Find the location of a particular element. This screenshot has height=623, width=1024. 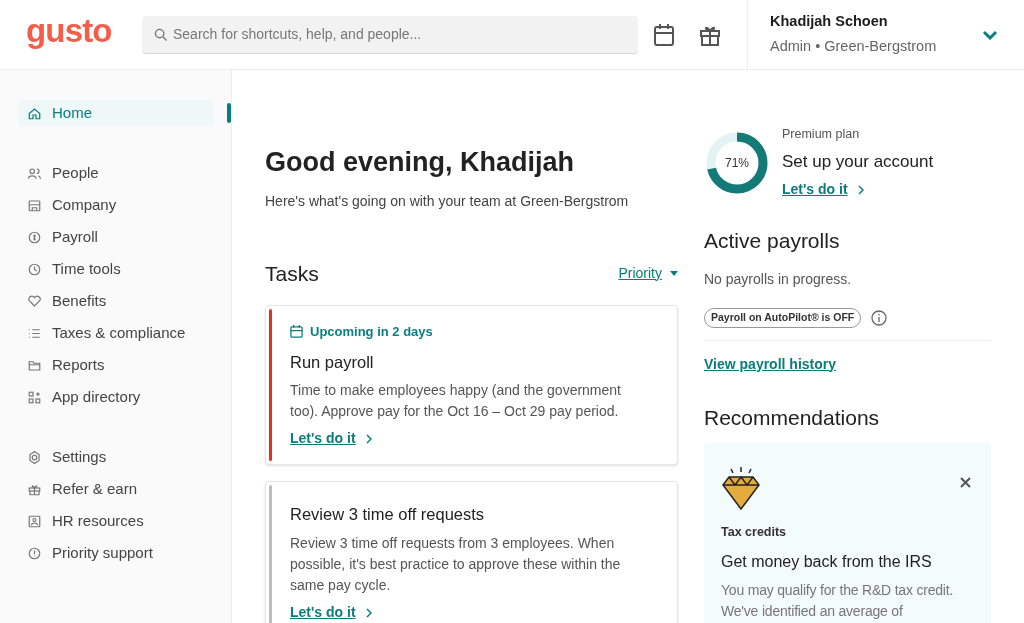

info-icon is located at coordinates (879, 317).